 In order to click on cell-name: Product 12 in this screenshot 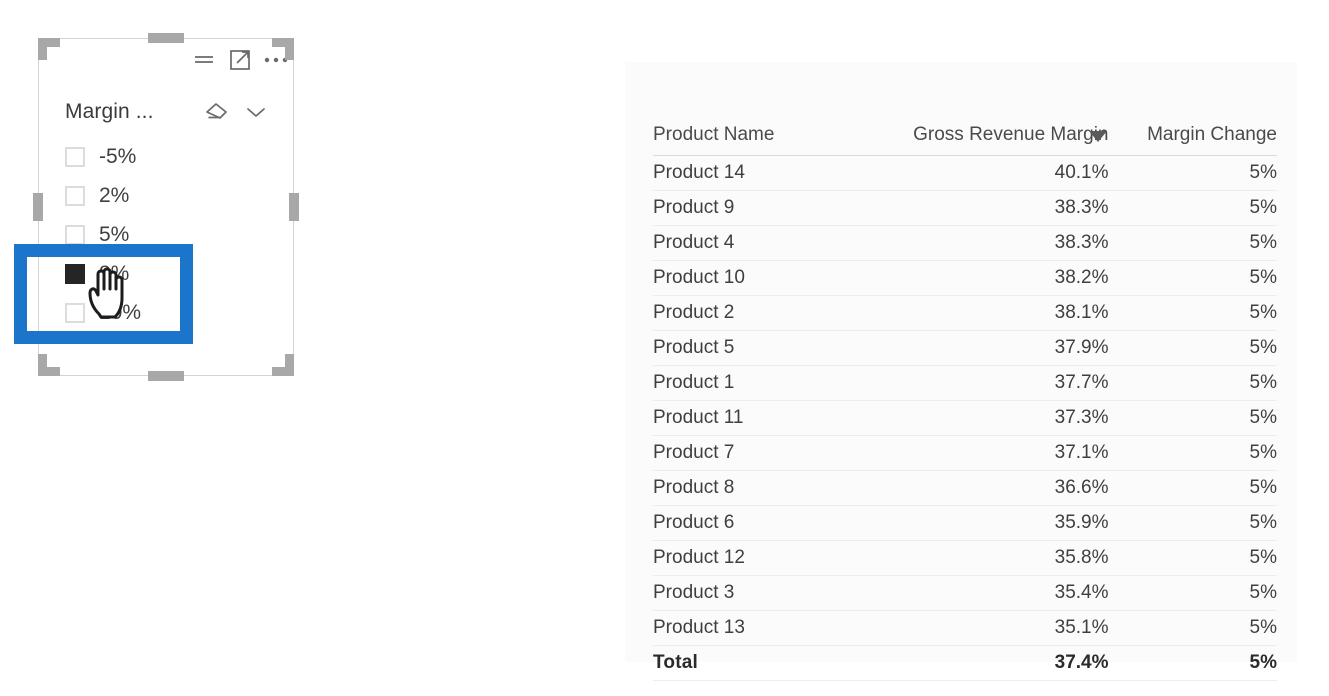, I will do `click(778, 558)`.